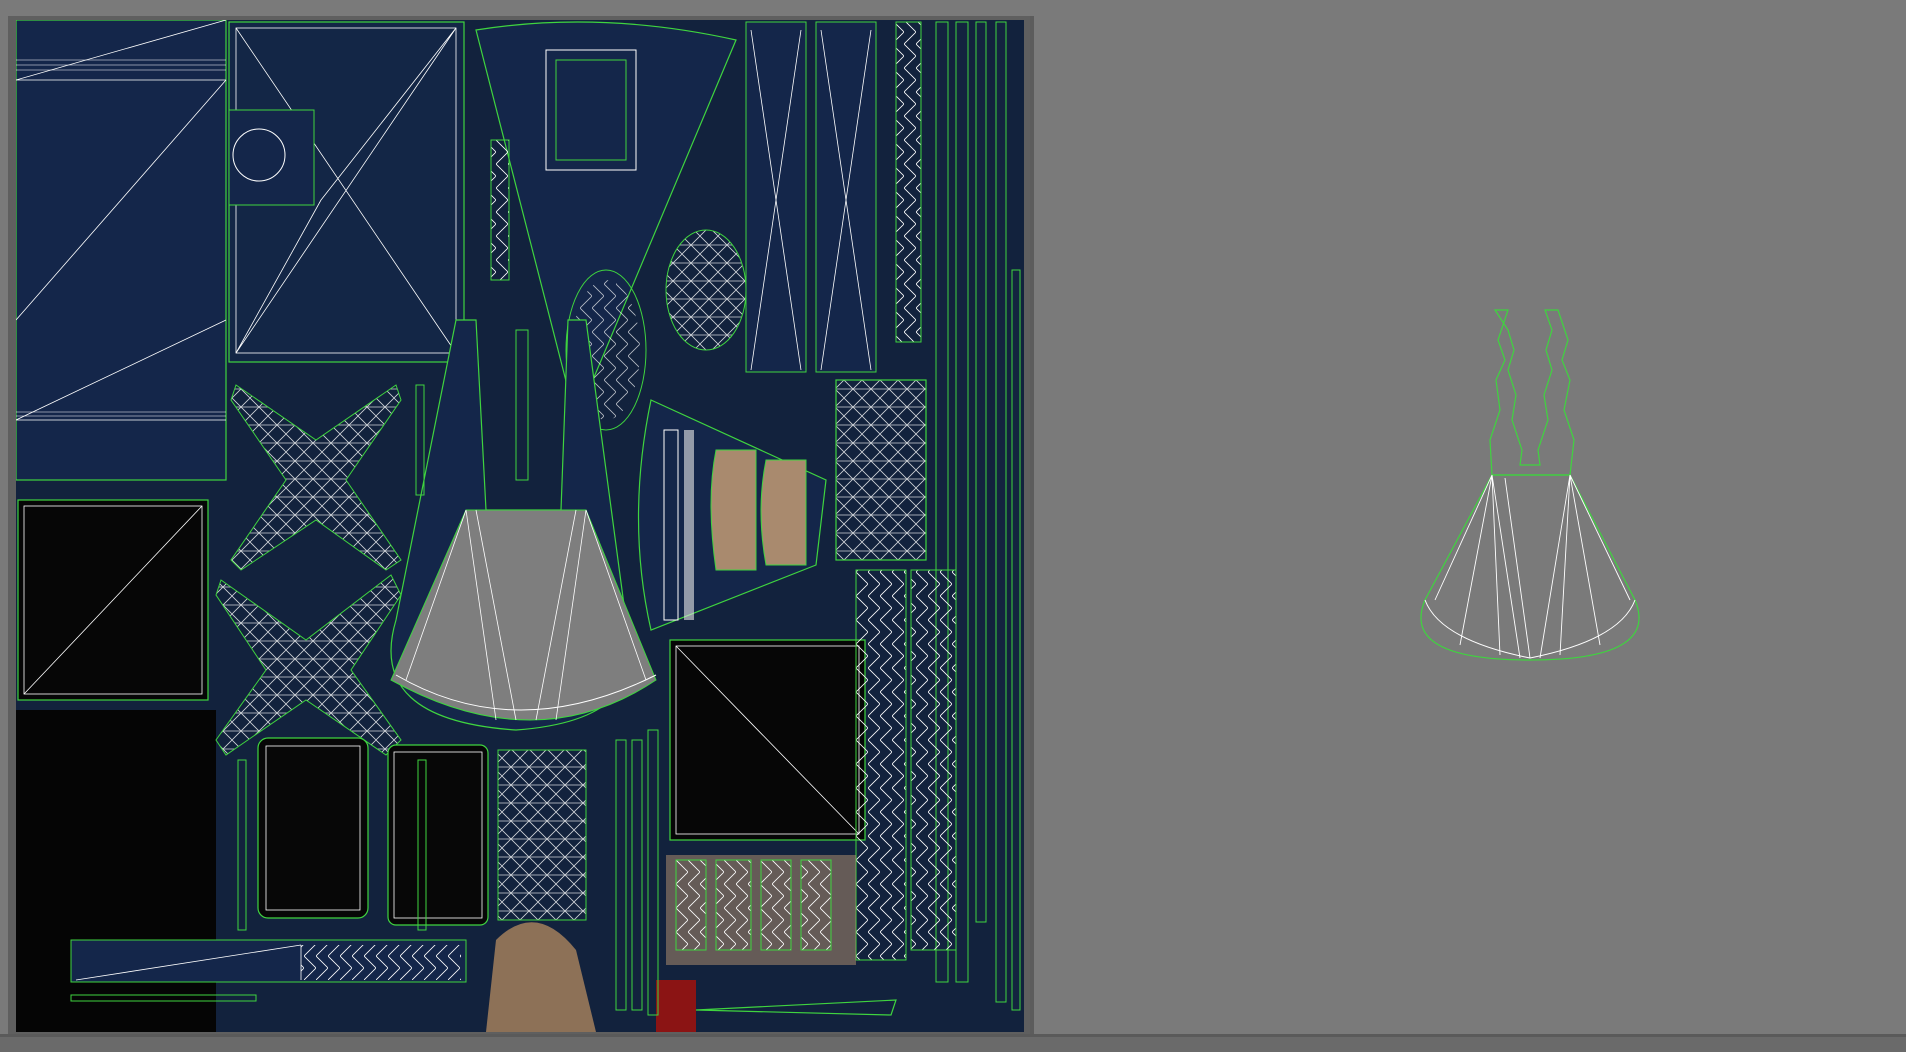 This screenshot has height=1052, width=1906. I want to click on uv-shell-preview, so click(1540, 525).